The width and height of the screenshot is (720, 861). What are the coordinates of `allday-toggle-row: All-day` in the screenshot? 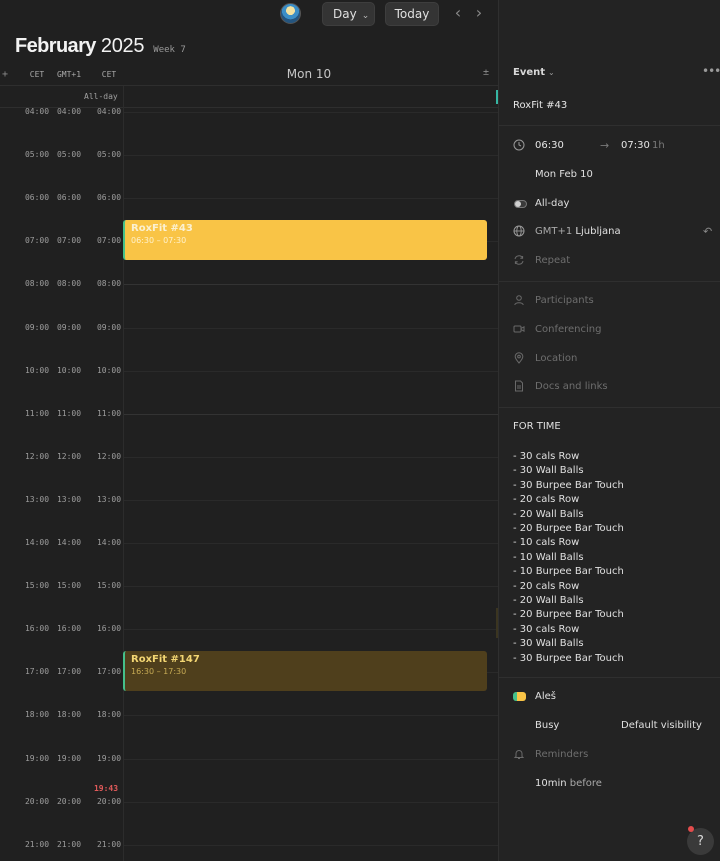 It's located at (609, 207).